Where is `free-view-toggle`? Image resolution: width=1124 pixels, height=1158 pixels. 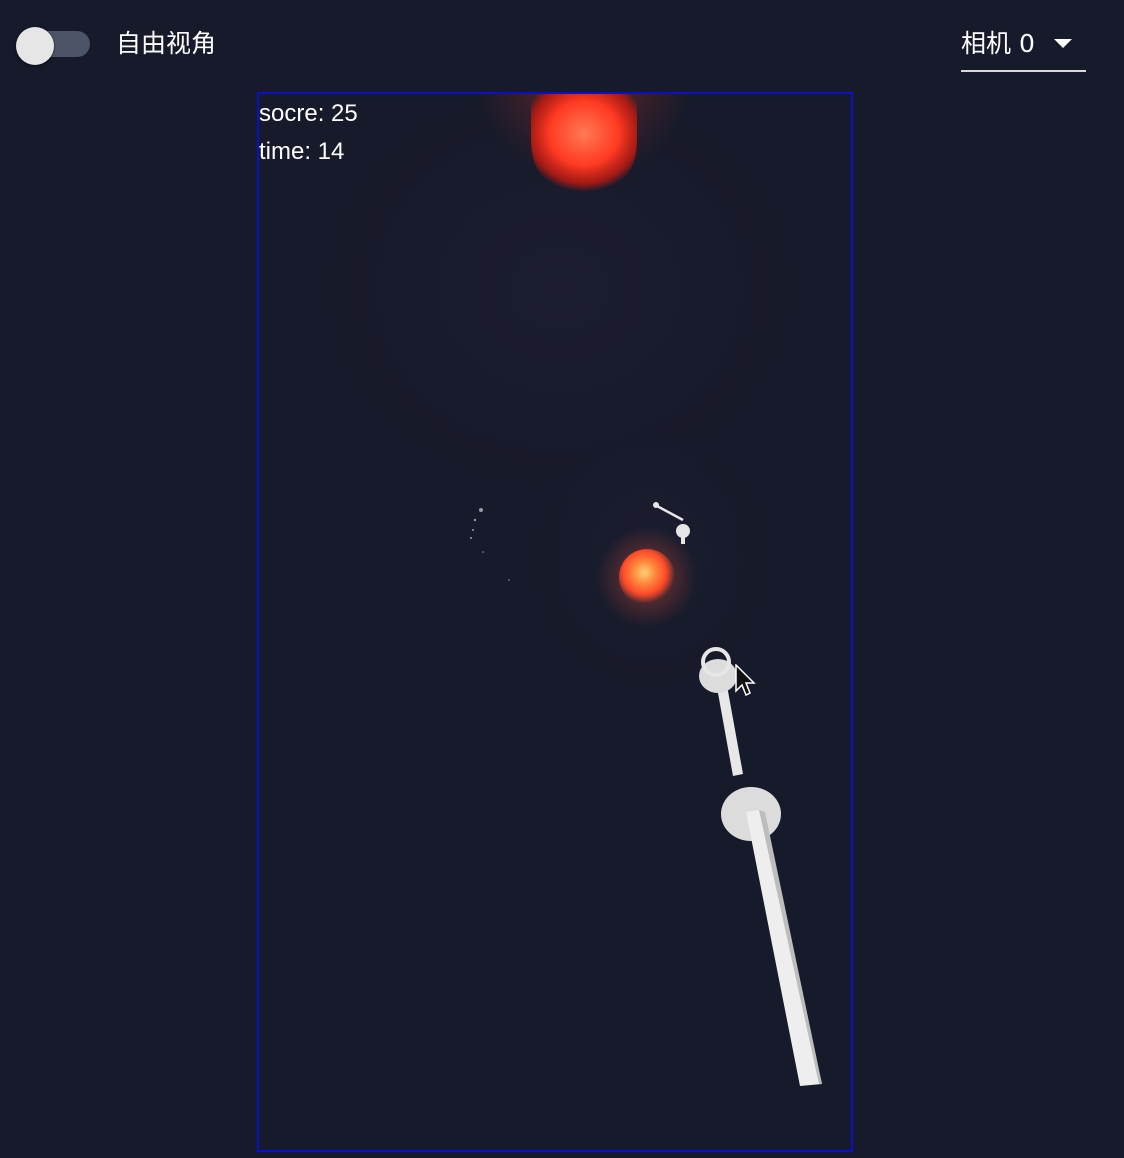
free-view-toggle is located at coordinates (53, 46).